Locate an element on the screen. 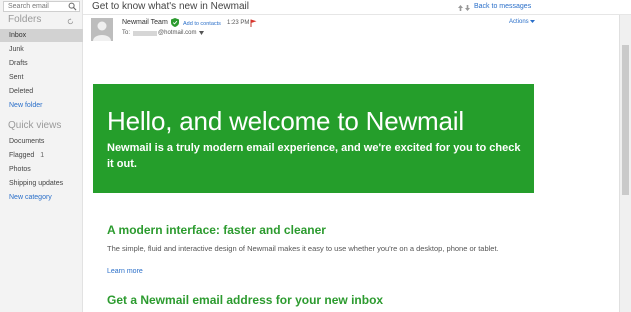 The width and height of the screenshot is (631, 312). sender-name: Newmail Team is located at coordinates (145, 22).